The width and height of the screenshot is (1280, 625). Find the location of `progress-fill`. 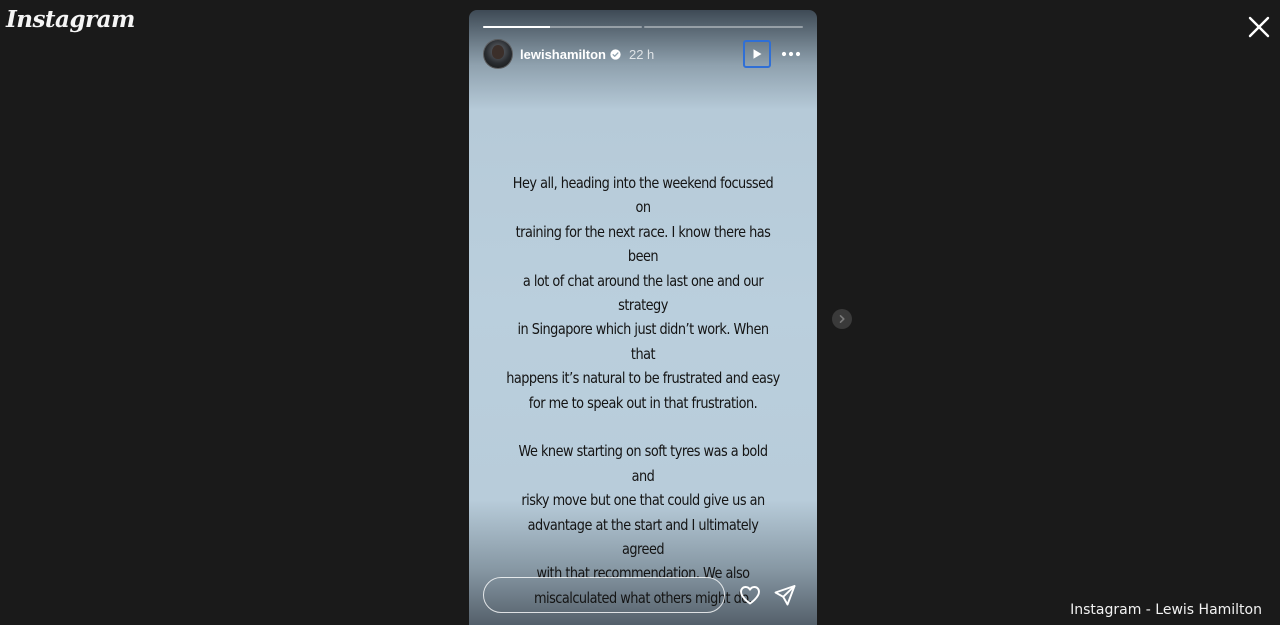

progress-fill is located at coordinates (516, 27).